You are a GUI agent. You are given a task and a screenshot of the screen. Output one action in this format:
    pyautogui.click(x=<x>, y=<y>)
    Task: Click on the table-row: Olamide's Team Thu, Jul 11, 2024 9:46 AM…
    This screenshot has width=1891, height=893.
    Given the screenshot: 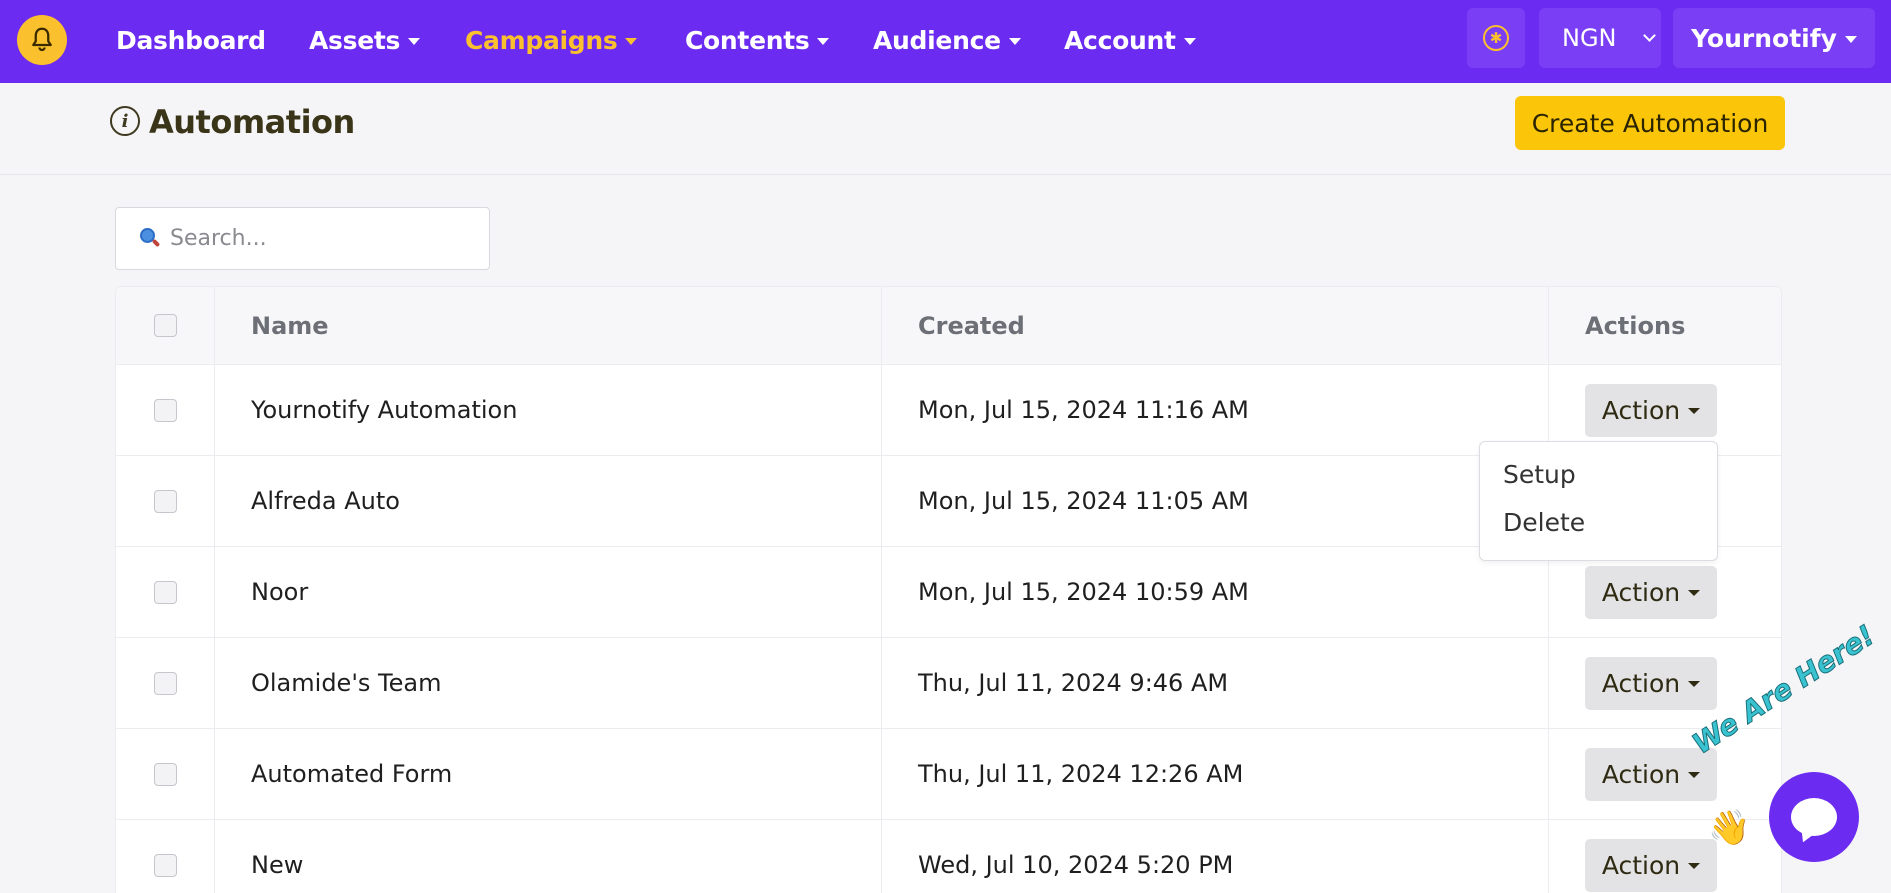 What is the action you would take?
    pyautogui.click(x=948, y=683)
    